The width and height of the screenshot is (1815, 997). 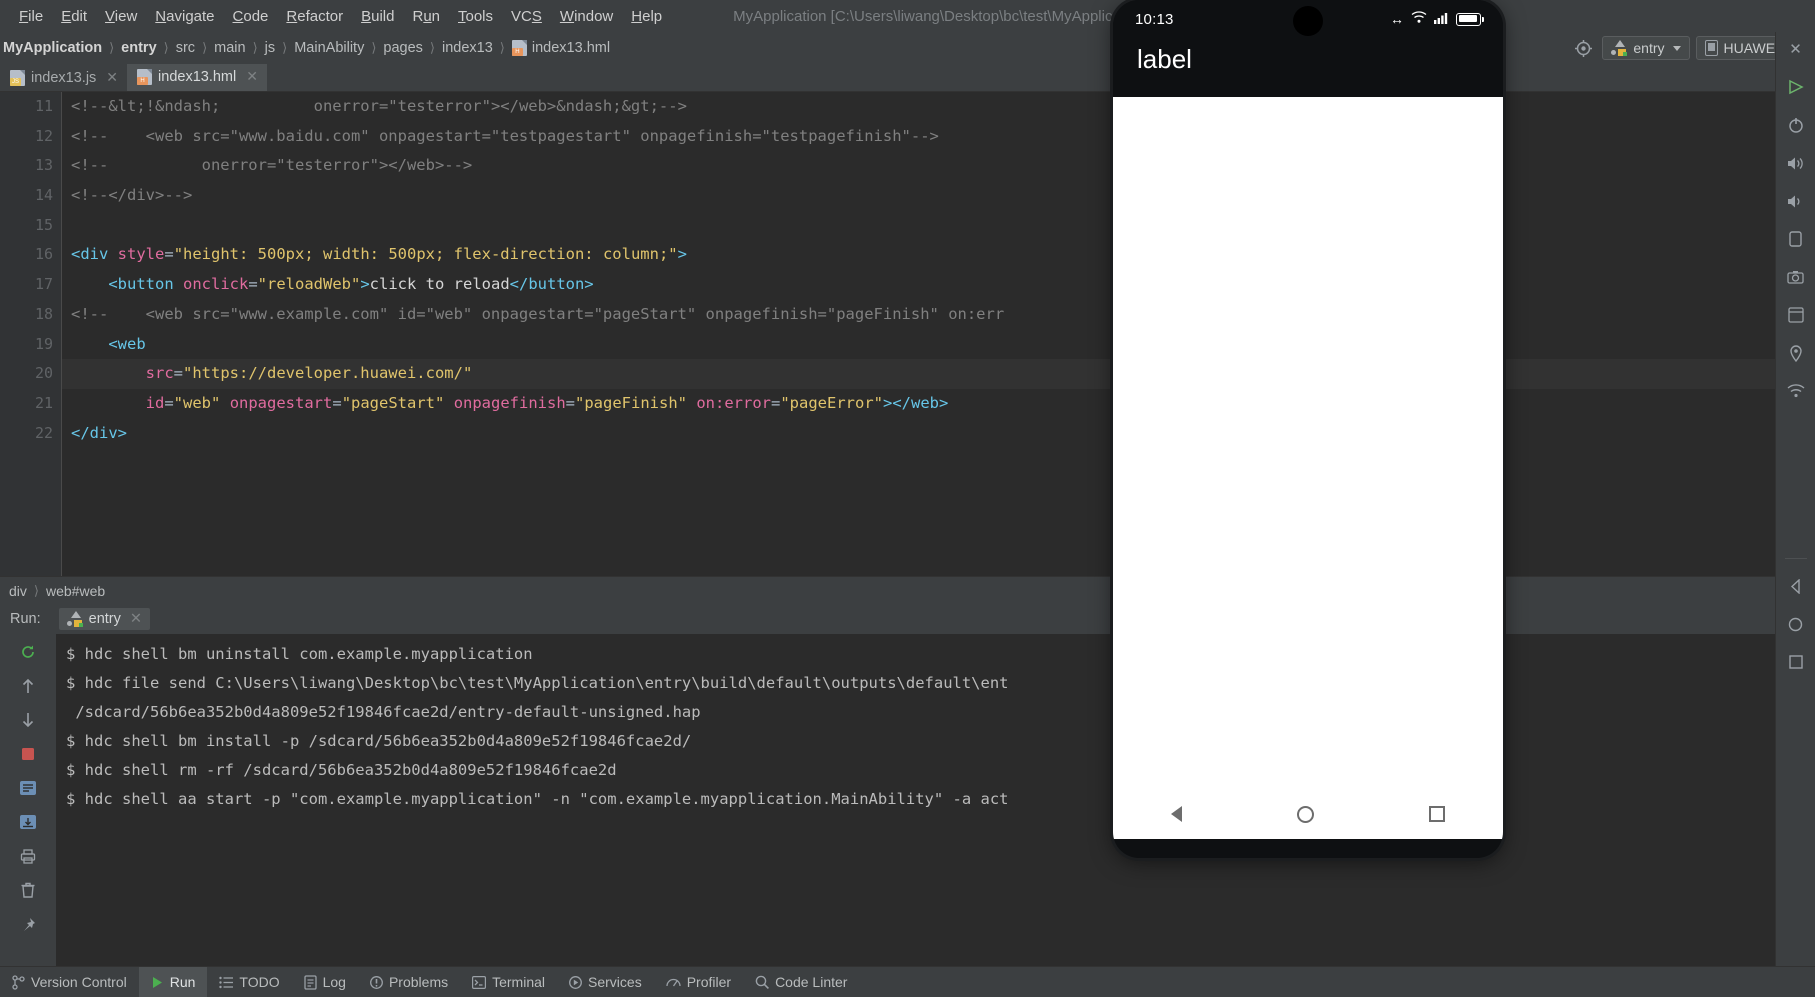 I want to click on rerun-icon, so click(x=28, y=652).